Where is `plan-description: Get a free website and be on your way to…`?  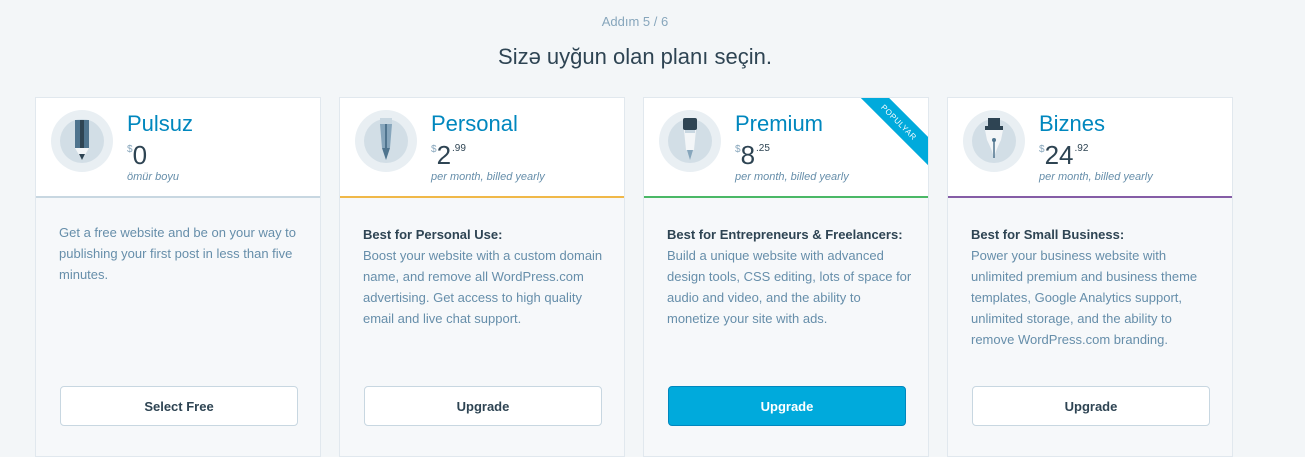
plan-description: Get a free website and be on your way to… is located at coordinates (178, 253).